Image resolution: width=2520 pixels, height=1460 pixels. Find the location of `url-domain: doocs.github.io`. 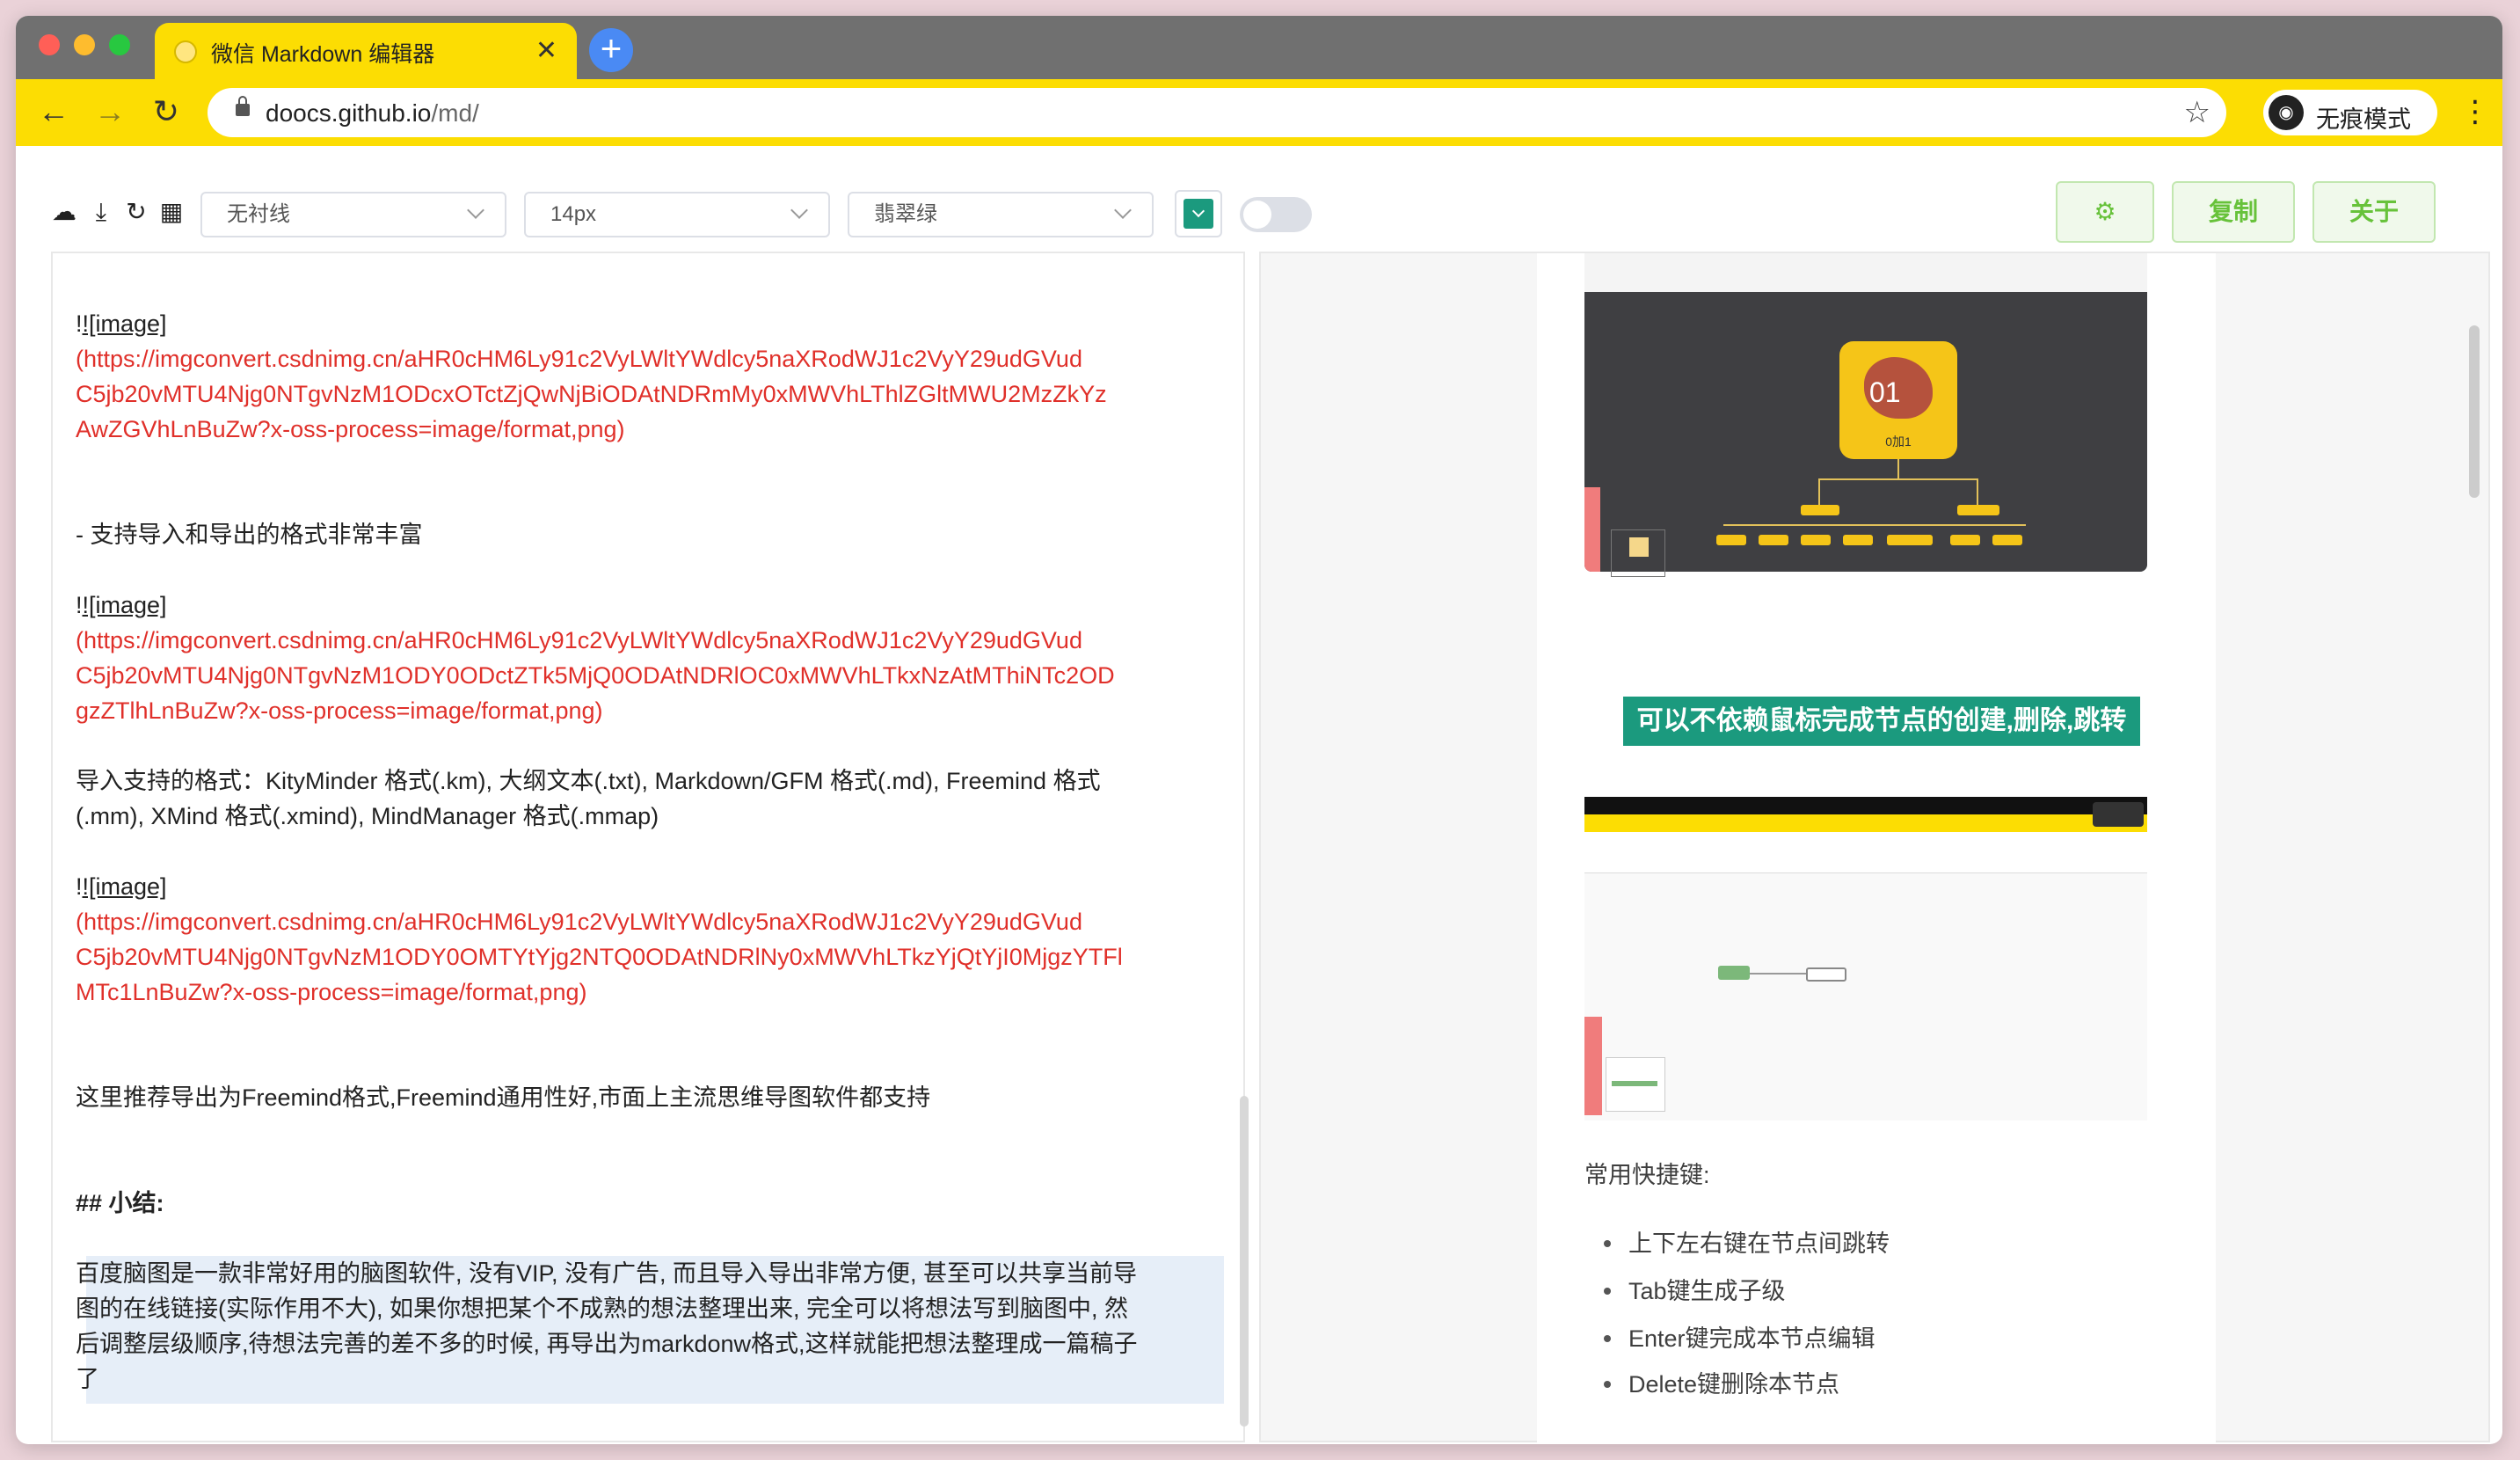

url-domain: doocs.github.io is located at coordinates (349, 113).